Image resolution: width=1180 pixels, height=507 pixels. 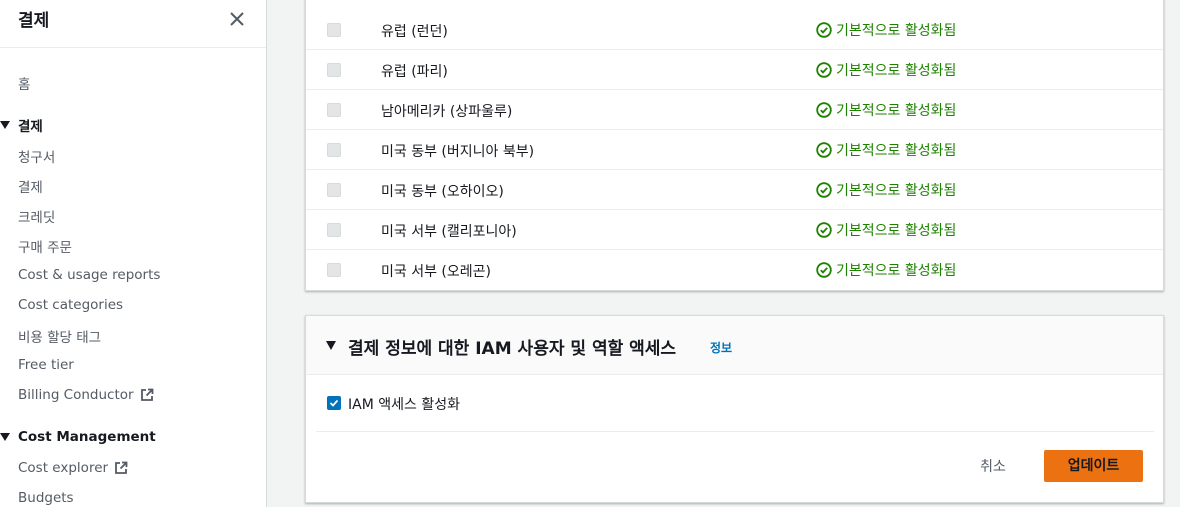 I want to click on iam-access-checkbox-label: IAM 액세스 활성화, so click(x=404, y=404).